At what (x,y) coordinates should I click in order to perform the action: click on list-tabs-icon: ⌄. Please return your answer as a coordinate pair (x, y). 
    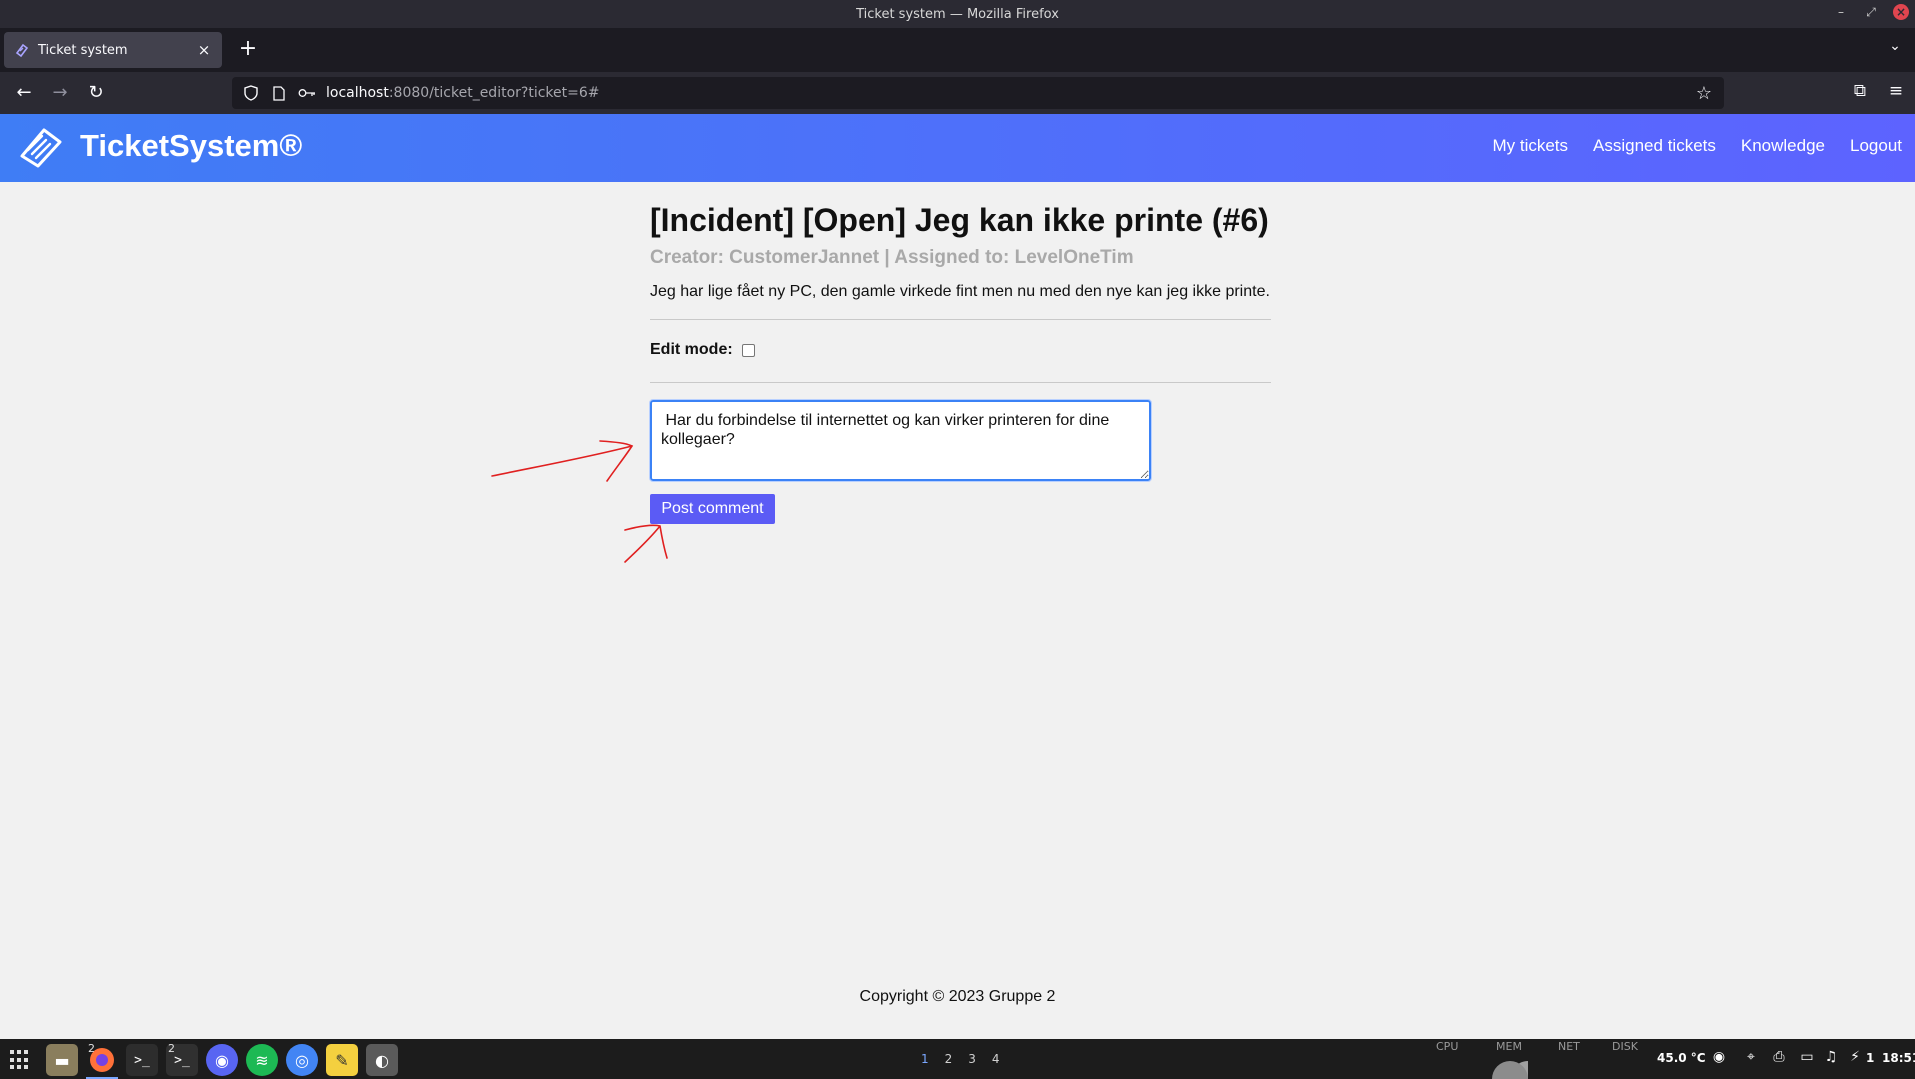
    Looking at the image, I should click on (1895, 48).